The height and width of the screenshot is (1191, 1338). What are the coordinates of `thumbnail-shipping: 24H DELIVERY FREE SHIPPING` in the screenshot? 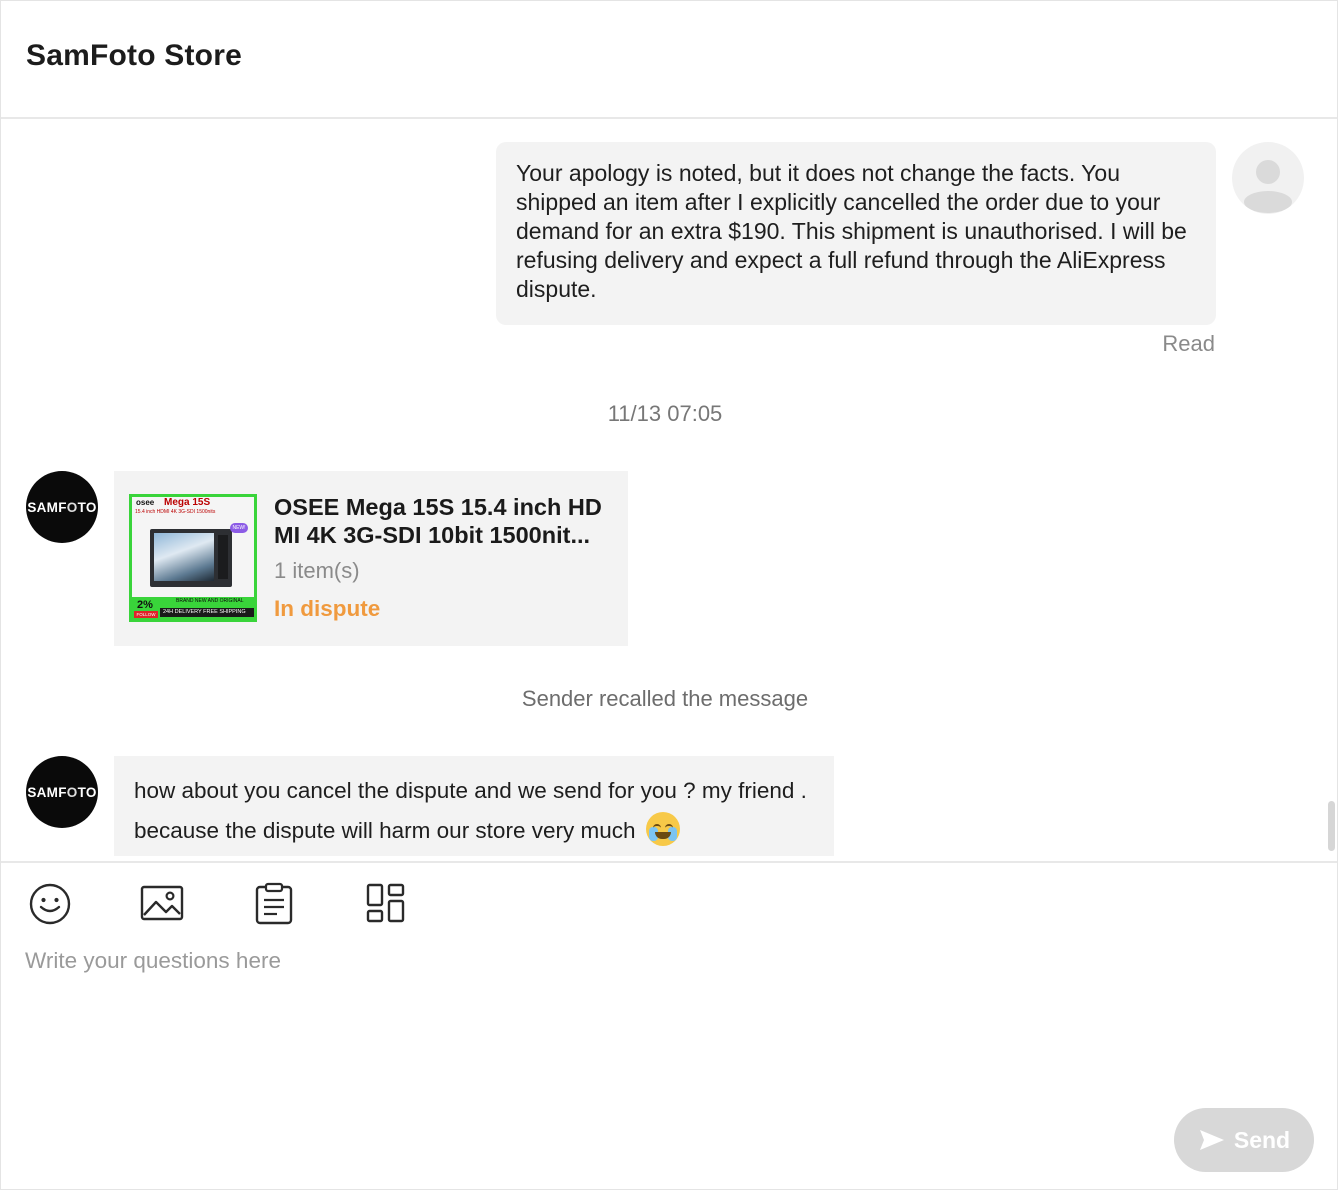 It's located at (207, 612).